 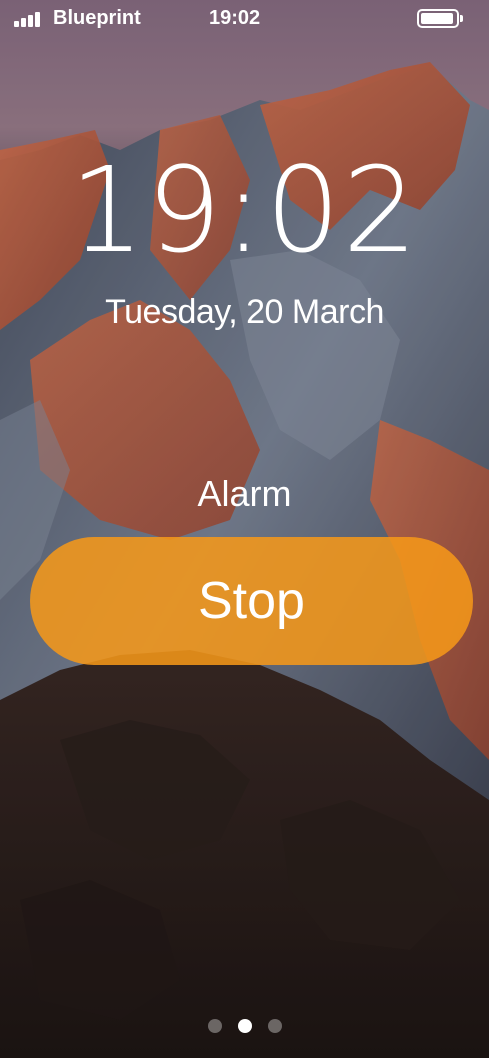 What do you see at coordinates (244, 493) in the screenshot?
I see `alarm-label: Alarm` at bounding box center [244, 493].